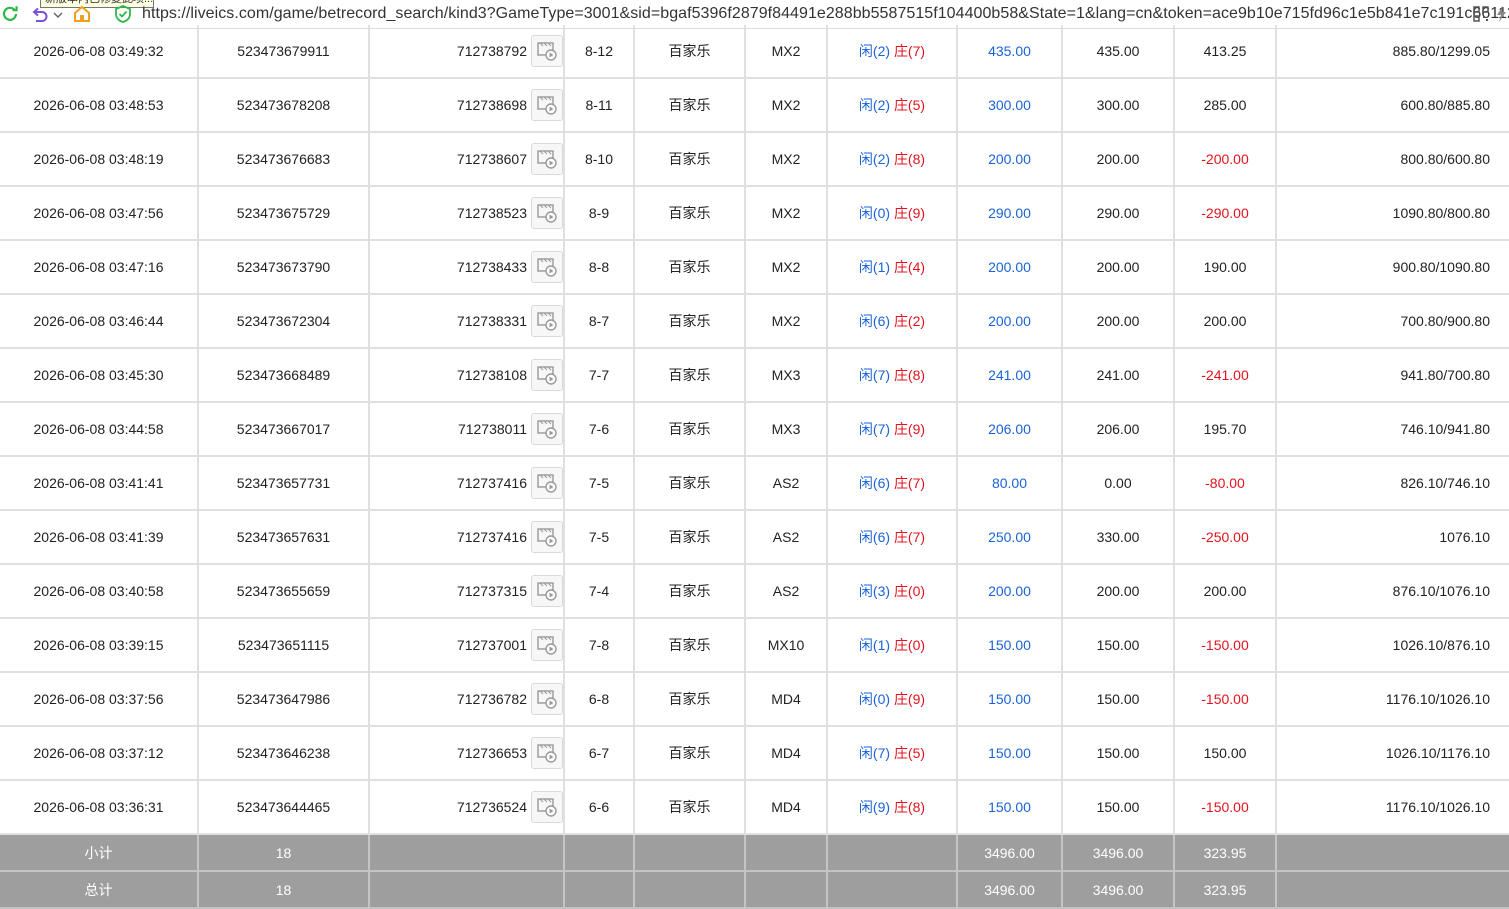 The height and width of the screenshot is (909, 1509). What do you see at coordinates (99, 105) in the screenshot?
I see `bet-time: 2026-06-08 03:48:53` at bounding box center [99, 105].